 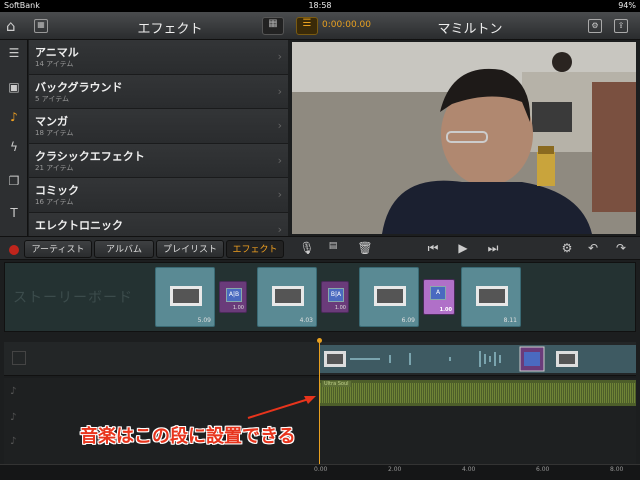 I want to click on annotation-text: 音楽はこの段に設置できる, so click(x=188, y=436).